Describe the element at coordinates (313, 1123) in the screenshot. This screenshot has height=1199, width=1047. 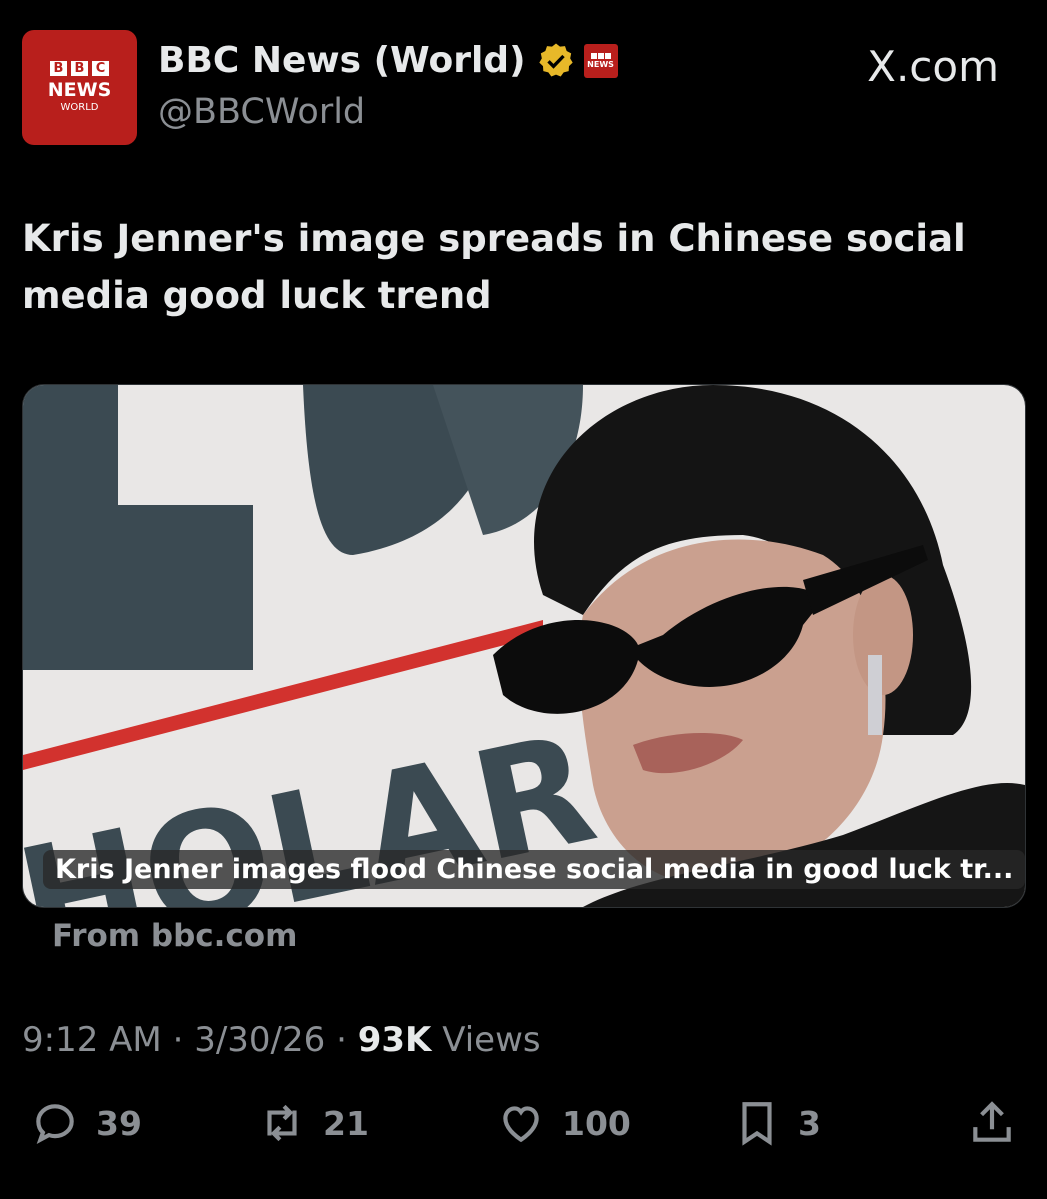
I see `repost-button: 21` at that location.